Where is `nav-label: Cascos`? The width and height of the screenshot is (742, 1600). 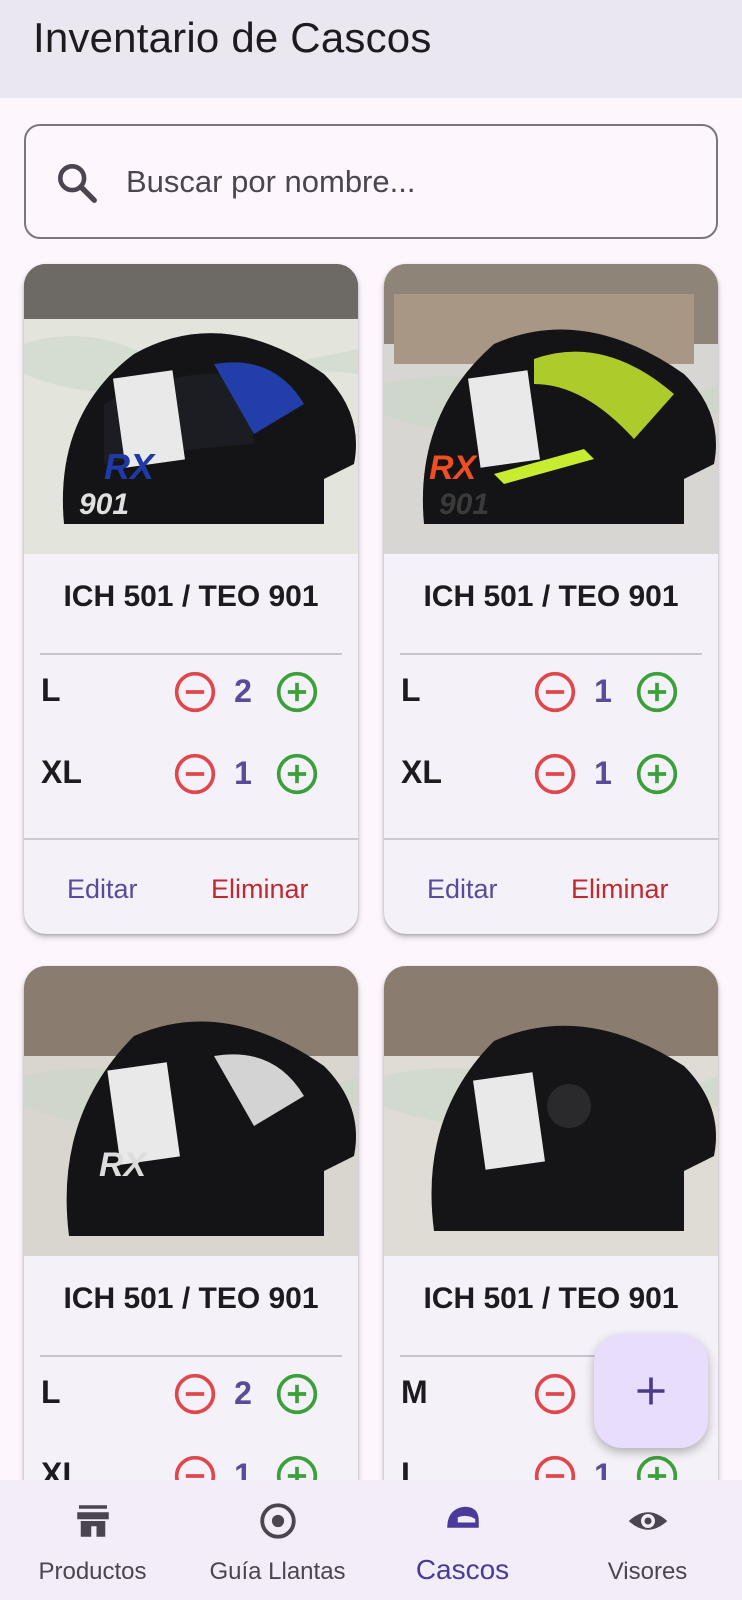
nav-label: Cascos is located at coordinates (462, 1569).